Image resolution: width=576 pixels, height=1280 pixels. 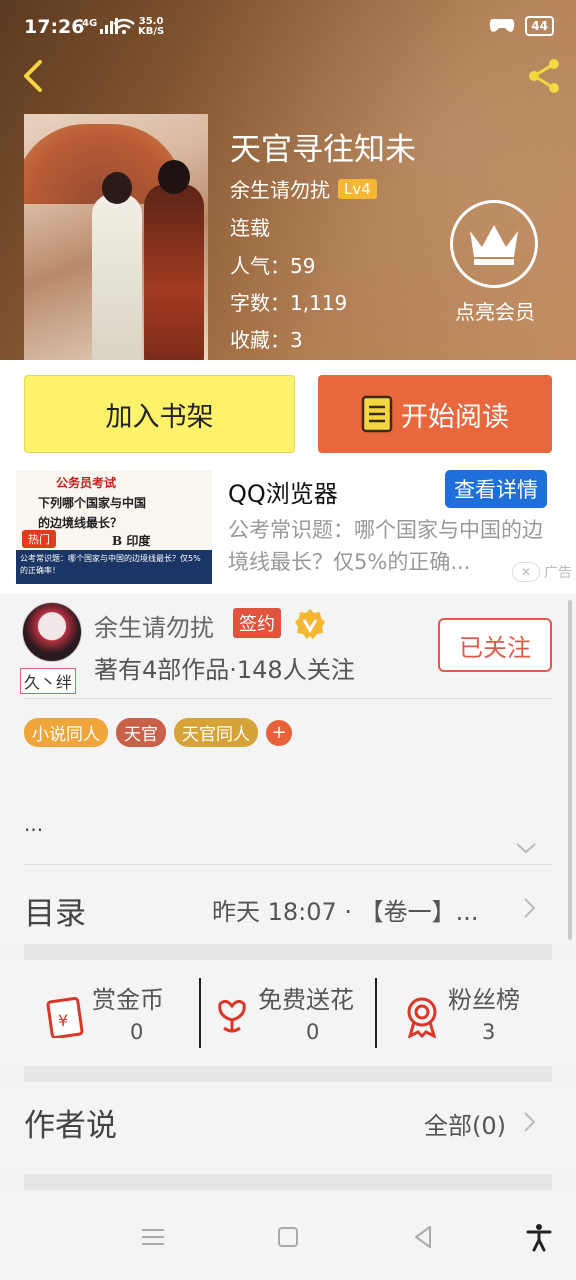 I want to click on rewards-row: ¥ 赏金币 0 免费送花 0 粉丝榜 3, so click(x=288, y=1013).